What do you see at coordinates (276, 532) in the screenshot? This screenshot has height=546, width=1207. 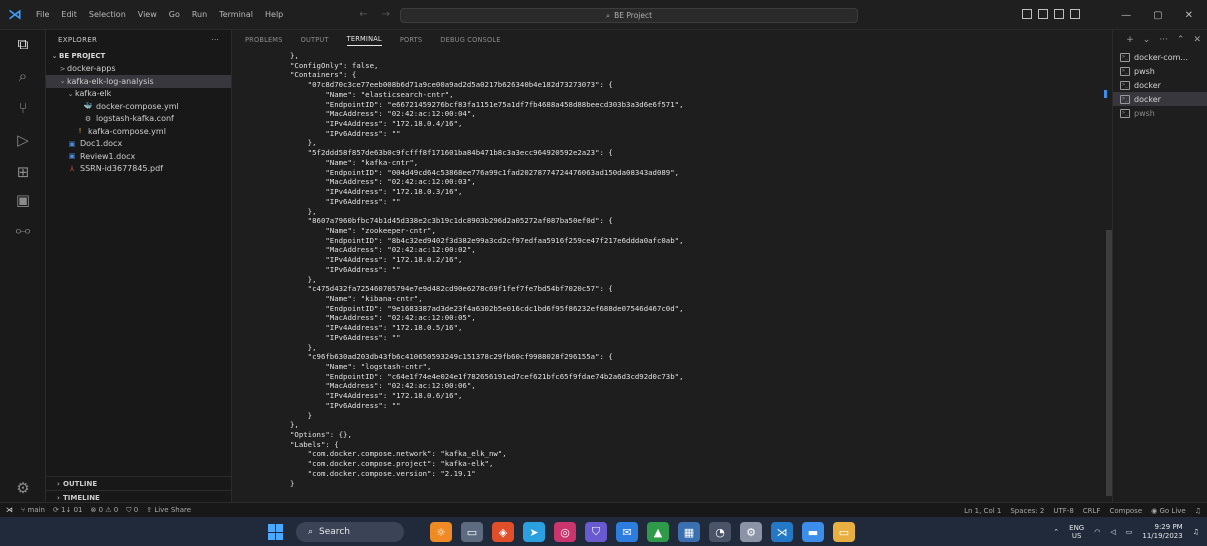 I see `windows-start-icon` at bounding box center [276, 532].